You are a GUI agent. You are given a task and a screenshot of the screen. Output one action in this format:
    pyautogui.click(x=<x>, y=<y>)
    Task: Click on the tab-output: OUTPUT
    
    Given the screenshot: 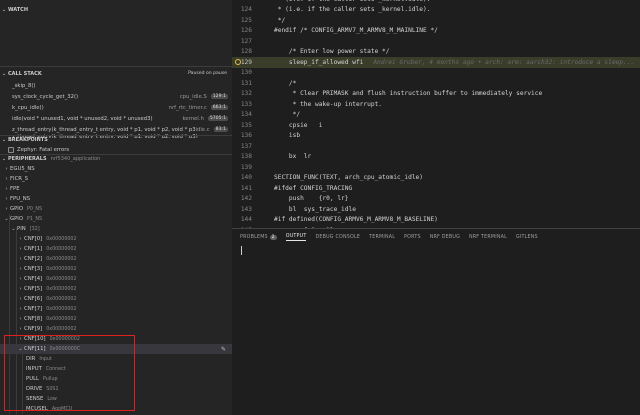 What is the action you would take?
    pyautogui.click(x=296, y=237)
    